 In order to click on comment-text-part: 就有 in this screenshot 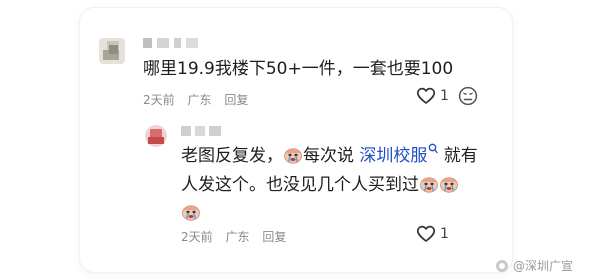, I will do `click(458, 156)`.